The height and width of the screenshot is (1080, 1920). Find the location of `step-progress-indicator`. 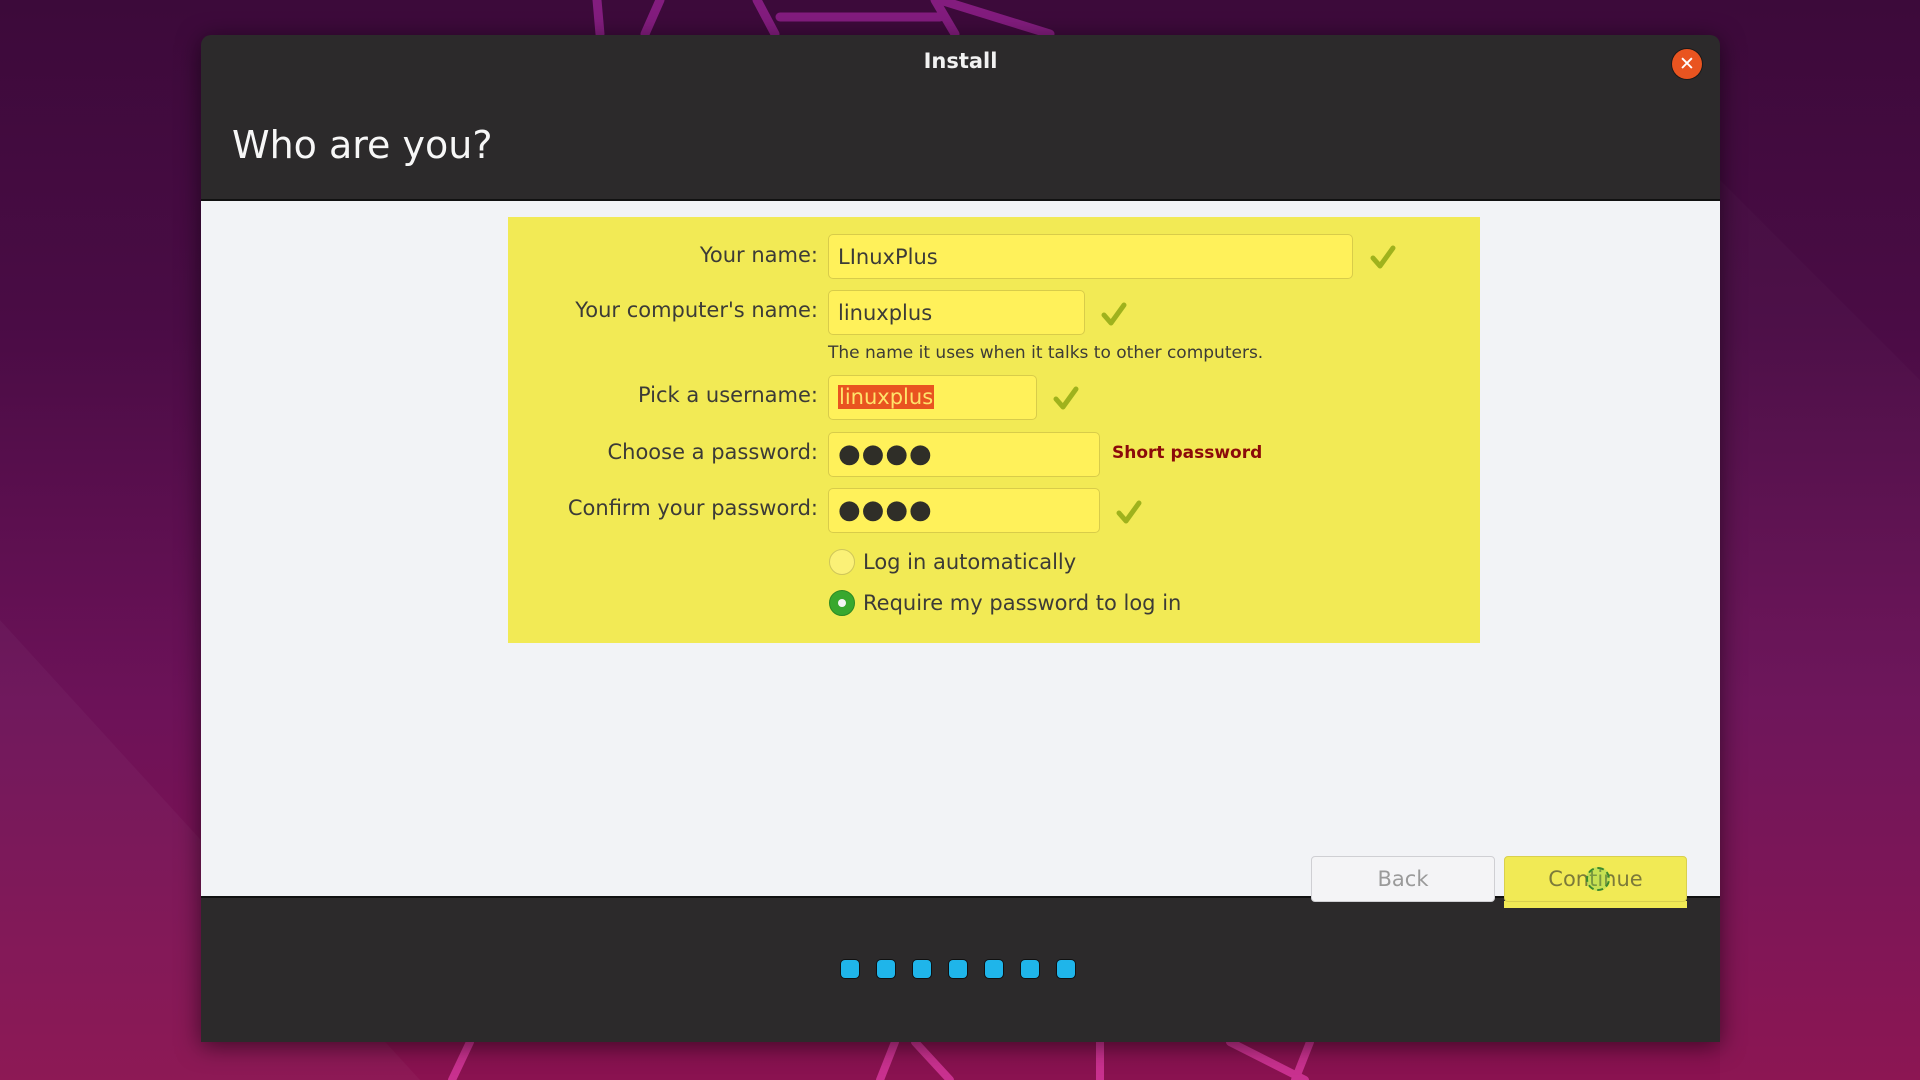

step-progress-indicator is located at coordinates (958, 969).